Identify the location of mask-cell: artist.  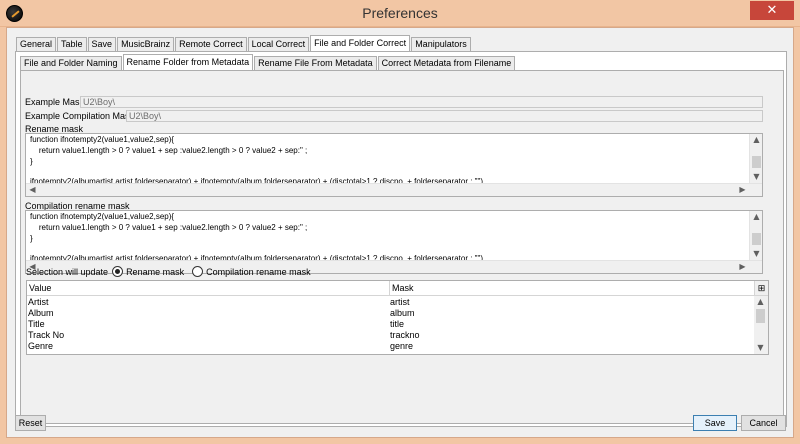
(400, 302).